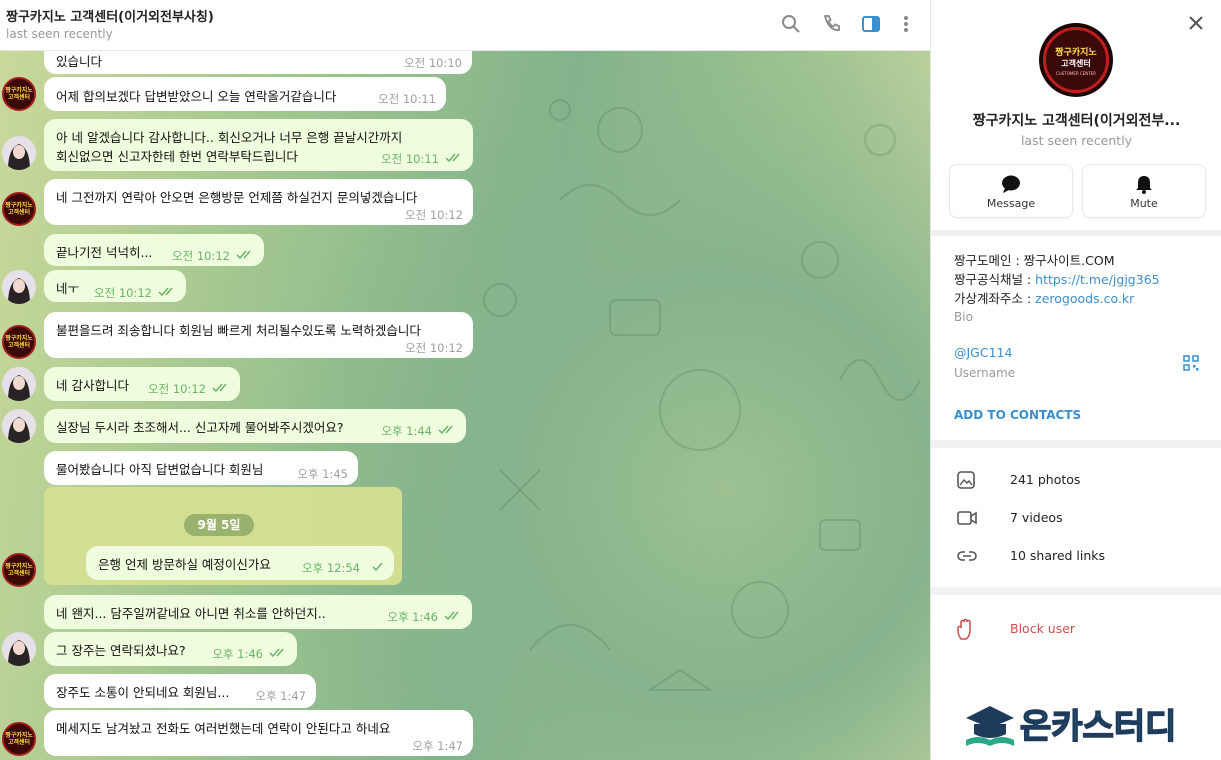 This screenshot has height=760, width=1221. I want to click on message-button: Message, so click(1011, 191).